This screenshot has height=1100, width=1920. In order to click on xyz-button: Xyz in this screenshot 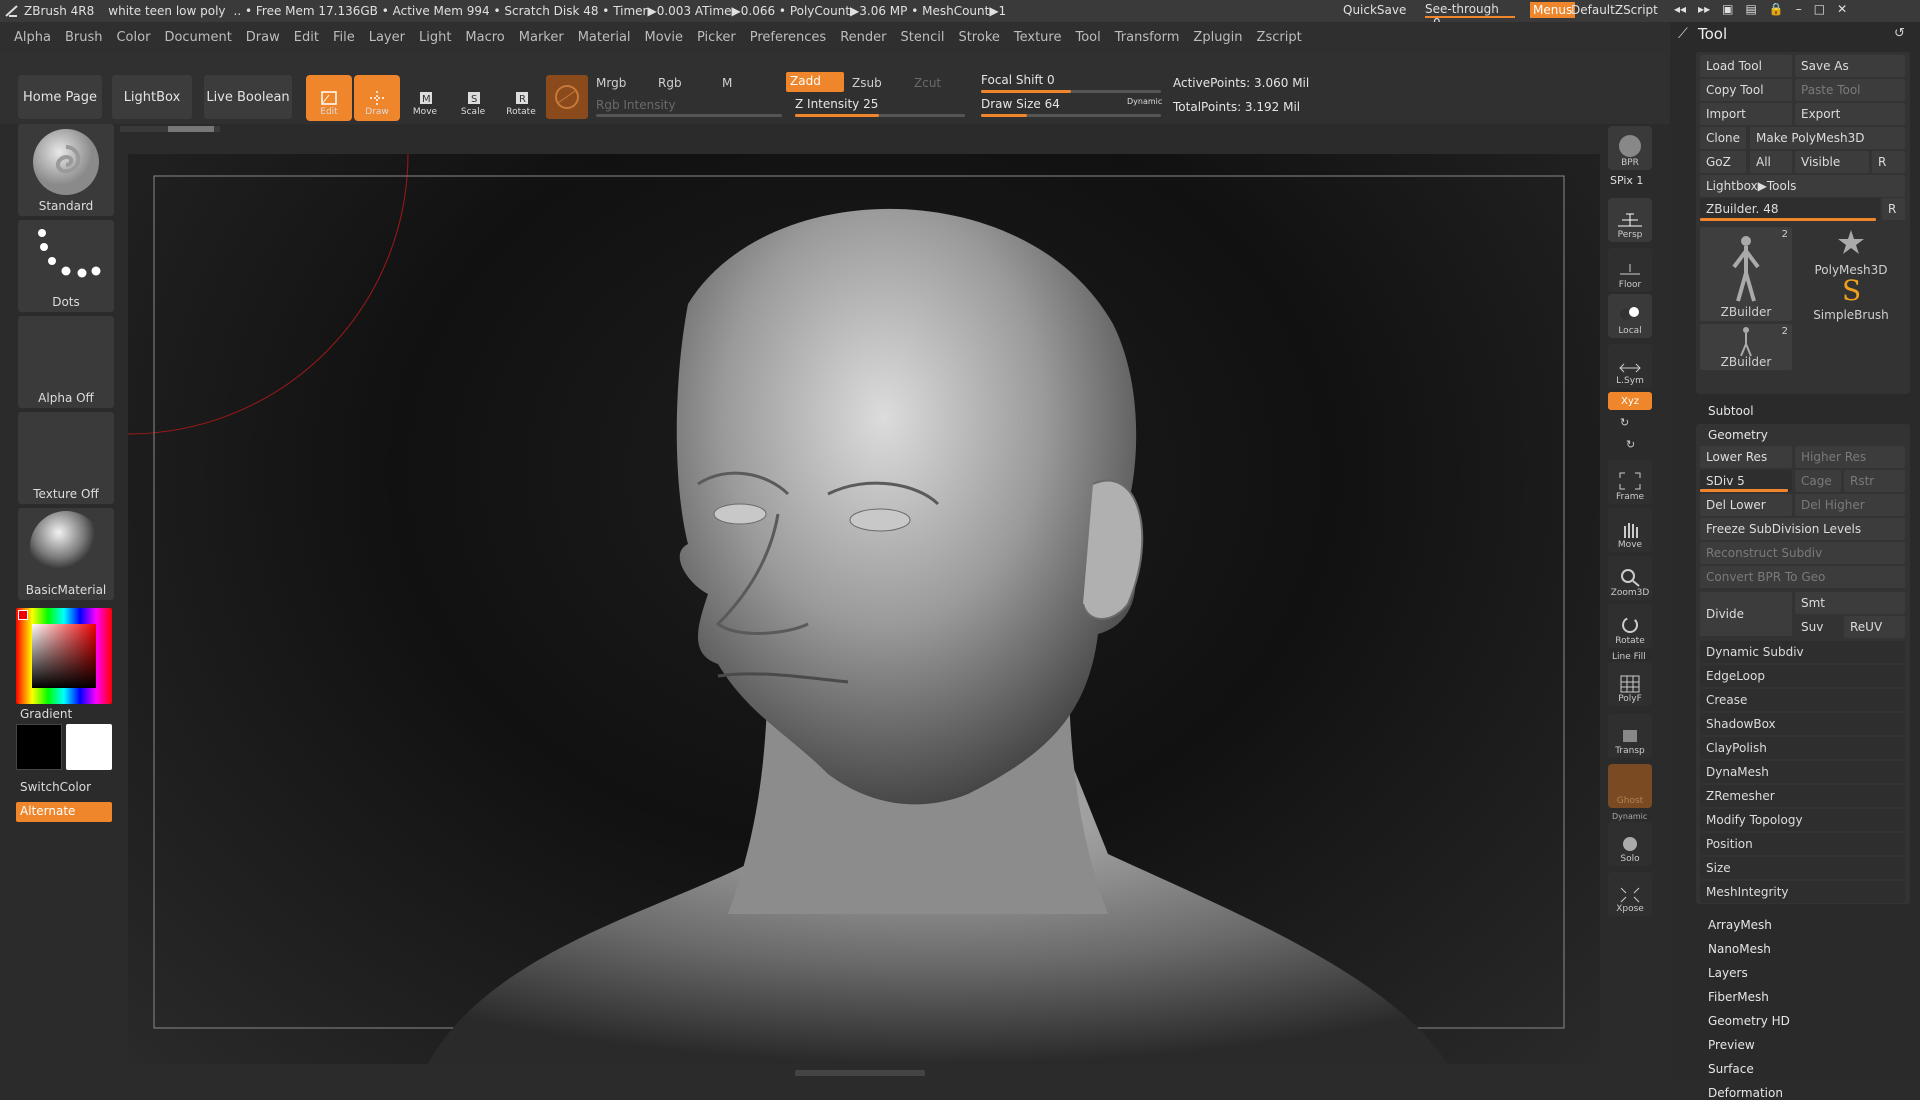, I will do `click(1630, 401)`.